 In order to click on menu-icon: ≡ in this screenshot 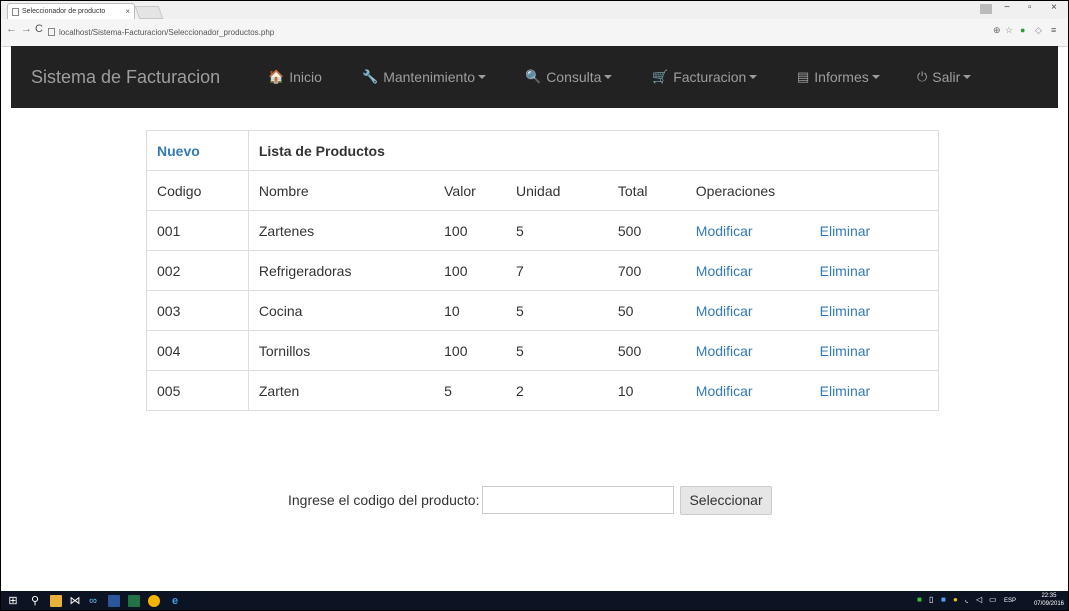, I will do `click(1053, 30)`.